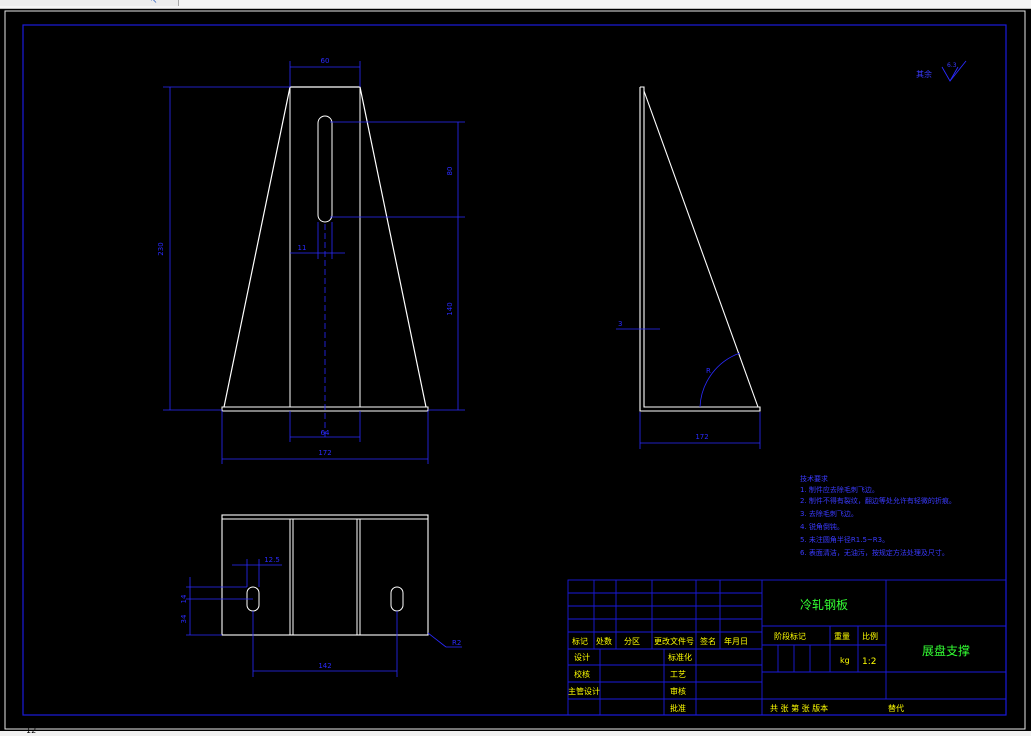 The width and height of the screenshot is (1031, 736). Describe the element at coordinates (878, 500) in the screenshot. I see `tech-note-2: 2. 制件不得有裂纹，翻边等处允许有轻微的折痕。` at that location.